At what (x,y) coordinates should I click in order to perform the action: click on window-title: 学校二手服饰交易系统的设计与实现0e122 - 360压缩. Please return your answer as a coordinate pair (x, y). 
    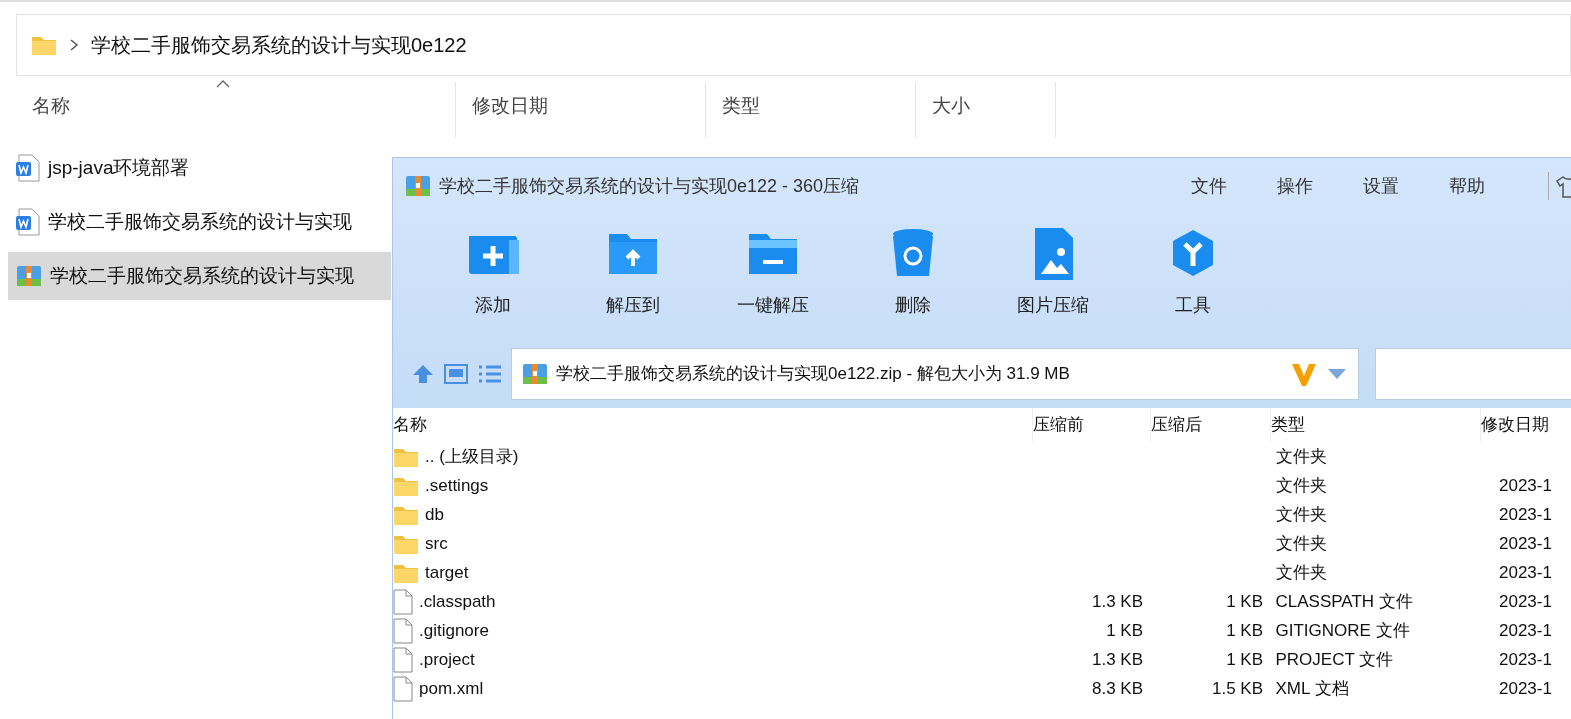
    Looking at the image, I should click on (649, 186).